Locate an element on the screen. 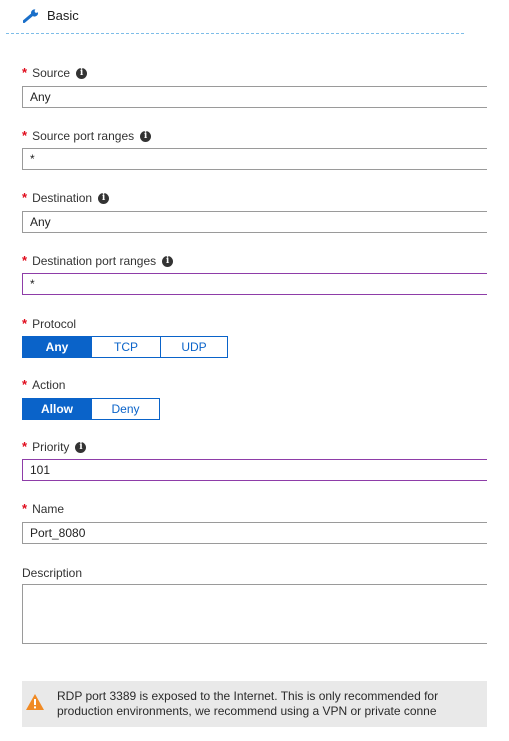  action-toggle: Allow Deny is located at coordinates (91, 409).